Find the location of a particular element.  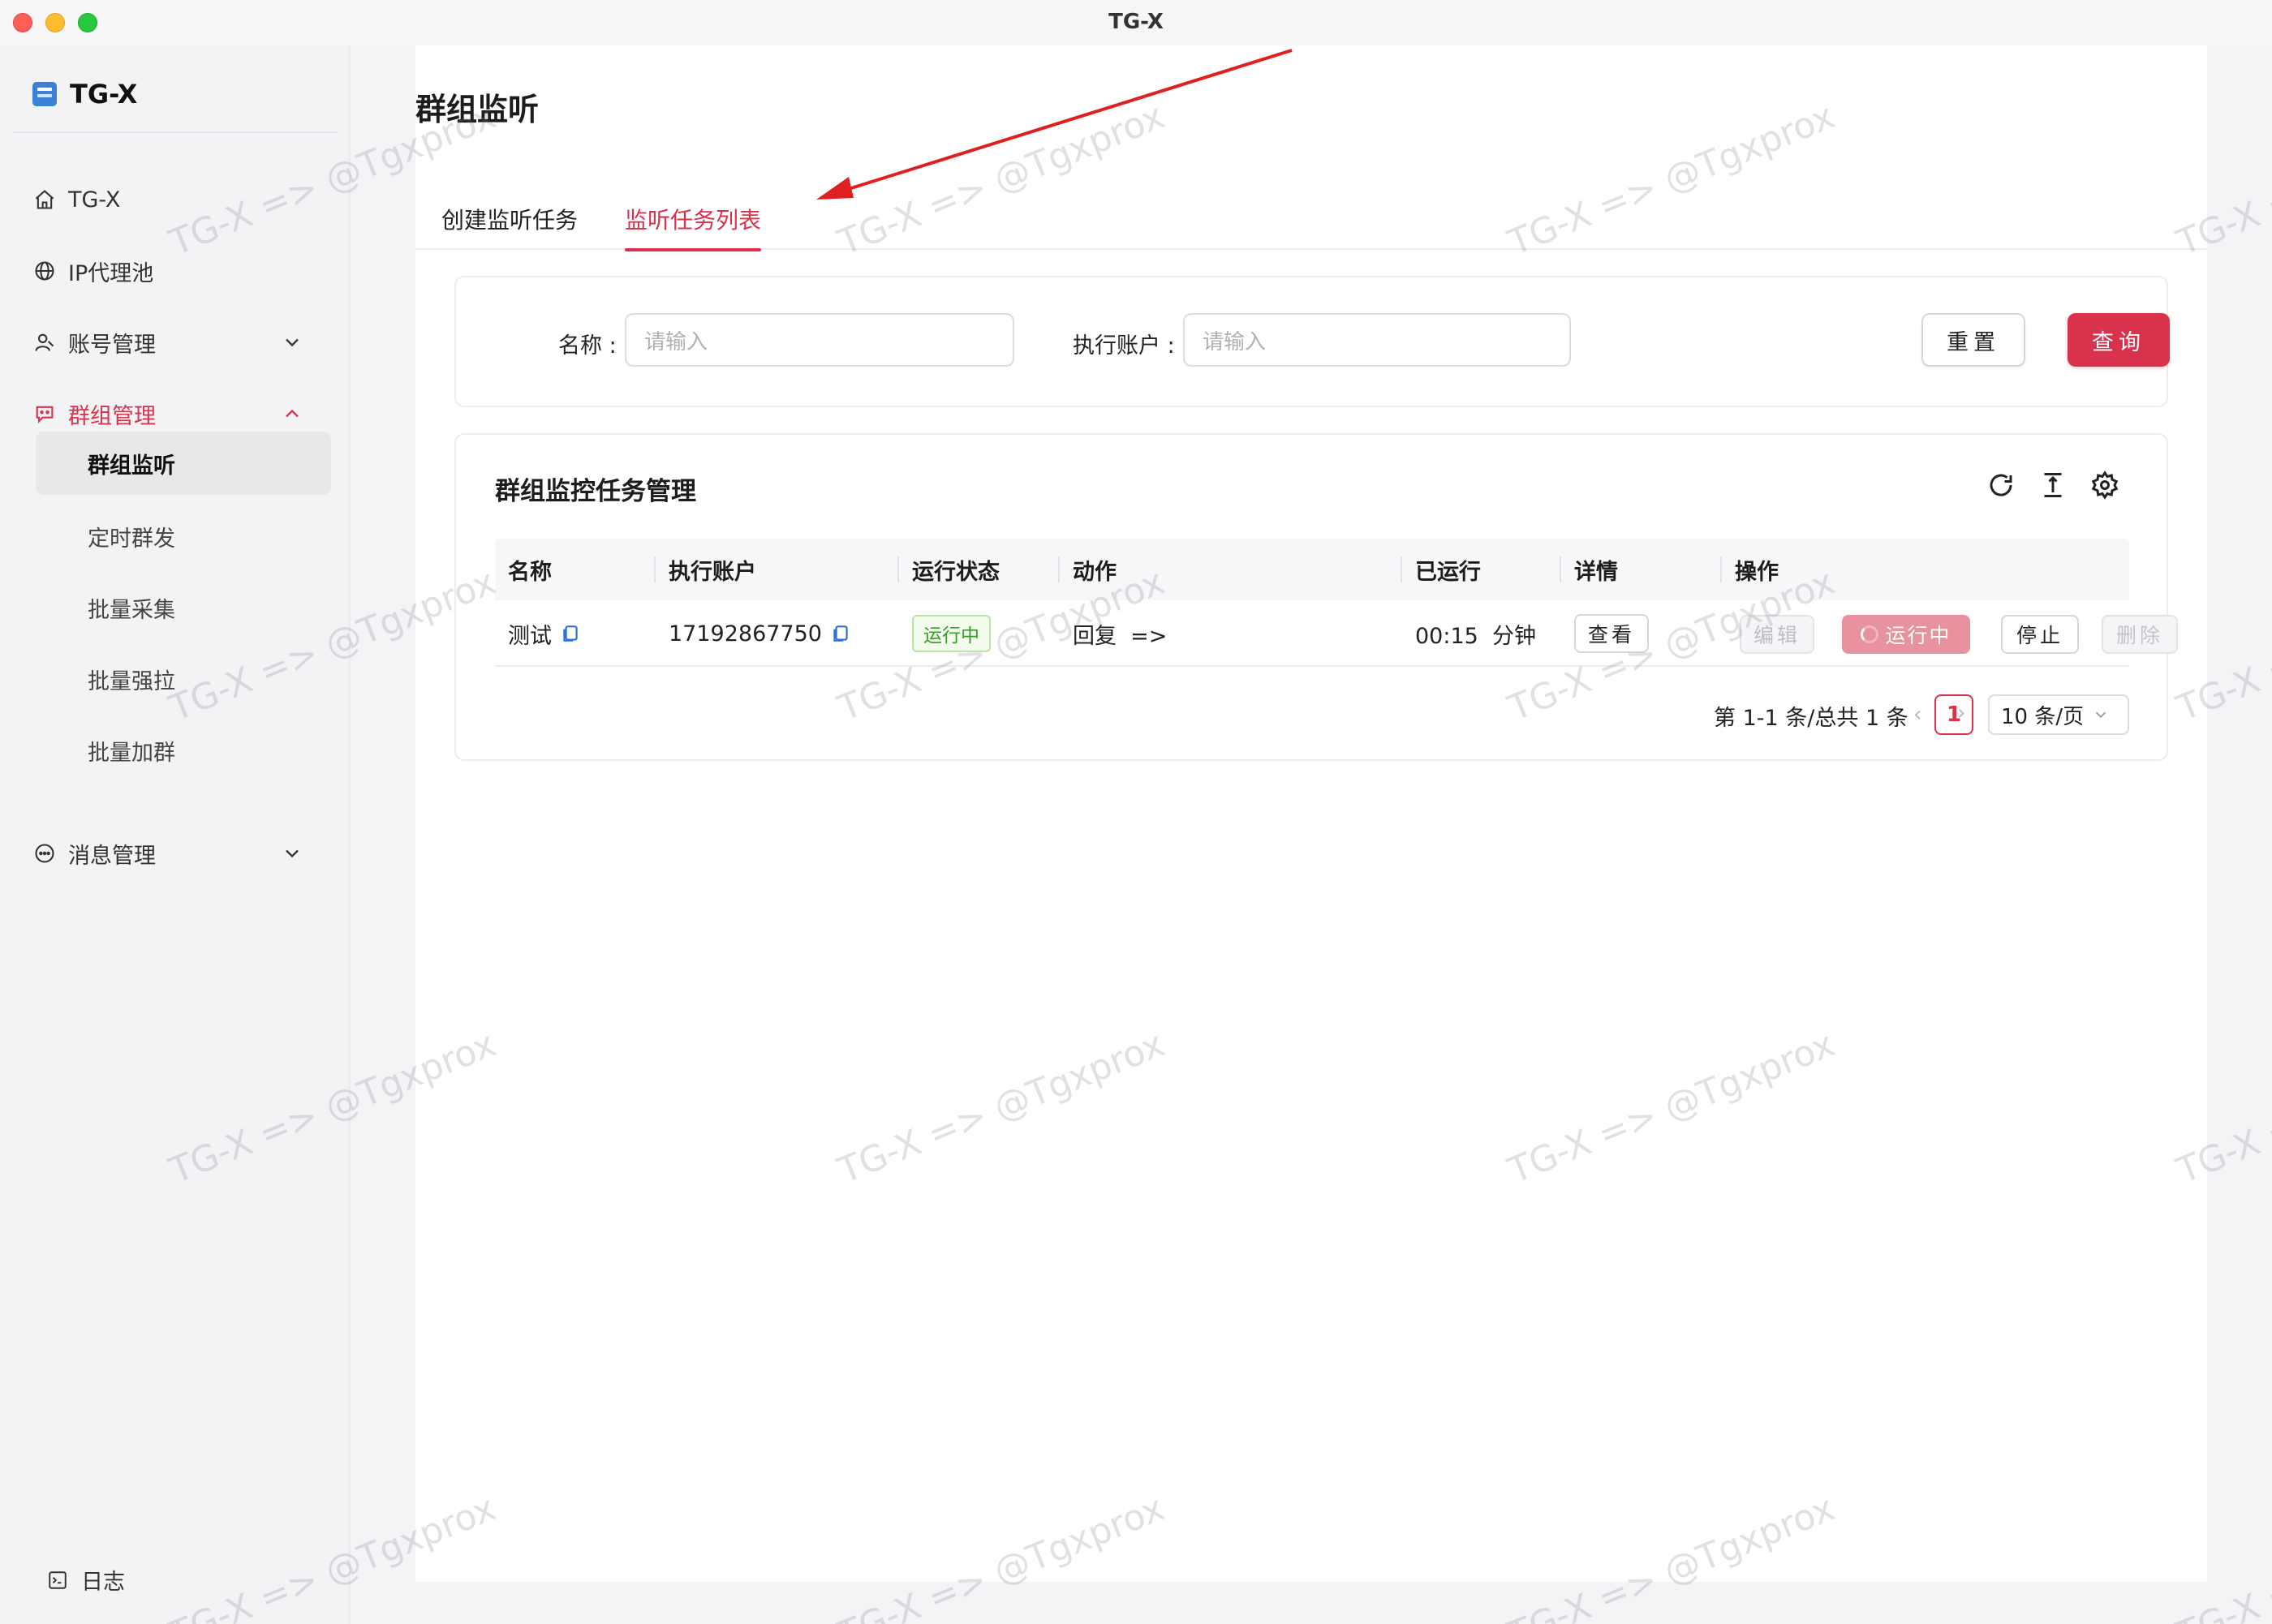

cell-elapsed: 00:15 分钟 is located at coordinates (1469, 633).